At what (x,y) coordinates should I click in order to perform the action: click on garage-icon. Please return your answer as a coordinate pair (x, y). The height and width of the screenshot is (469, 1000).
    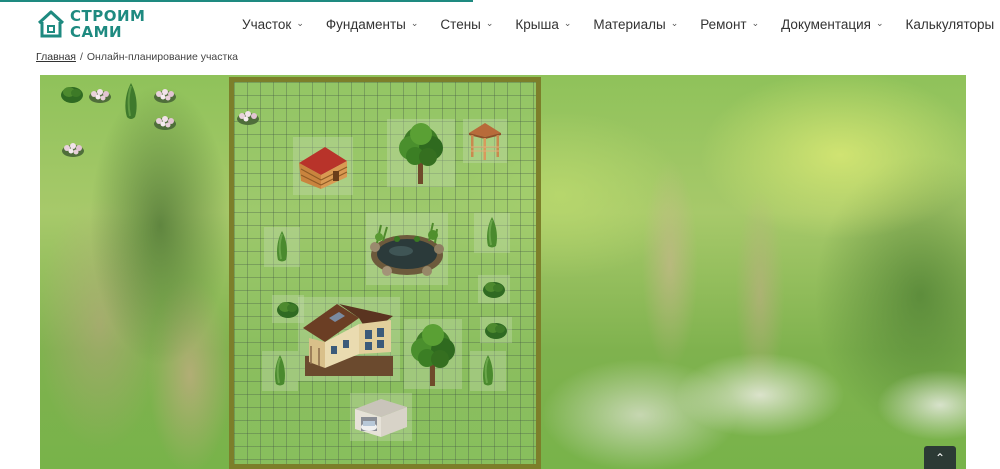
    Looking at the image, I should click on (381, 417).